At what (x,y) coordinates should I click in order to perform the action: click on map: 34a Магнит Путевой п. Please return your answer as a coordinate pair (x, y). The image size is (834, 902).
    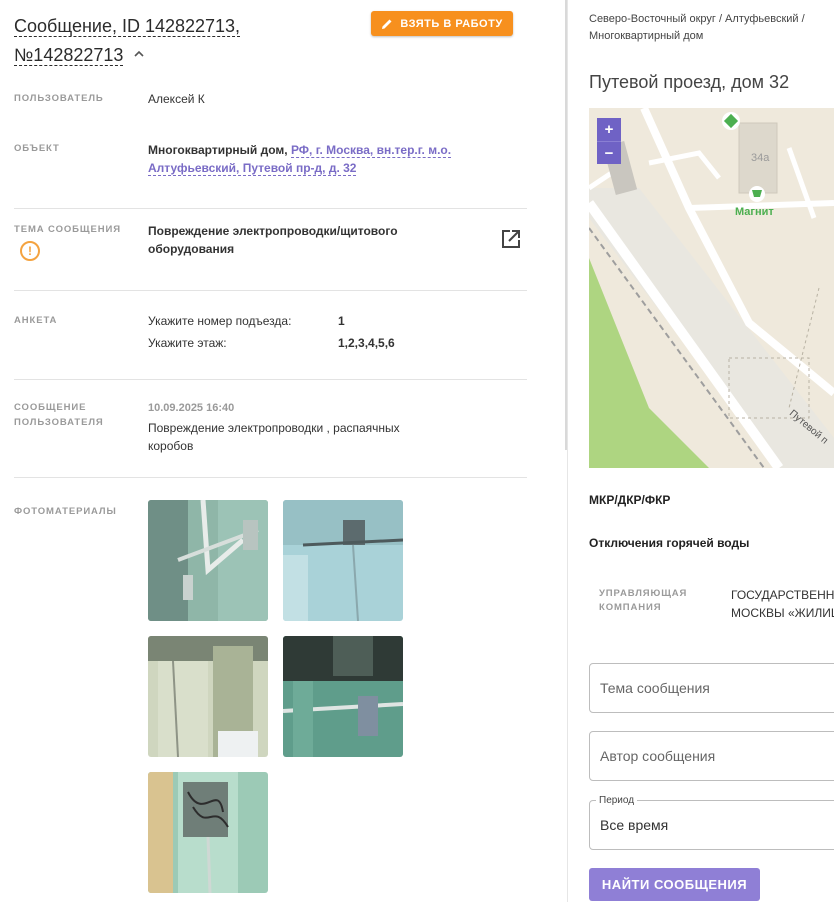
    Looking at the image, I should click on (711, 288).